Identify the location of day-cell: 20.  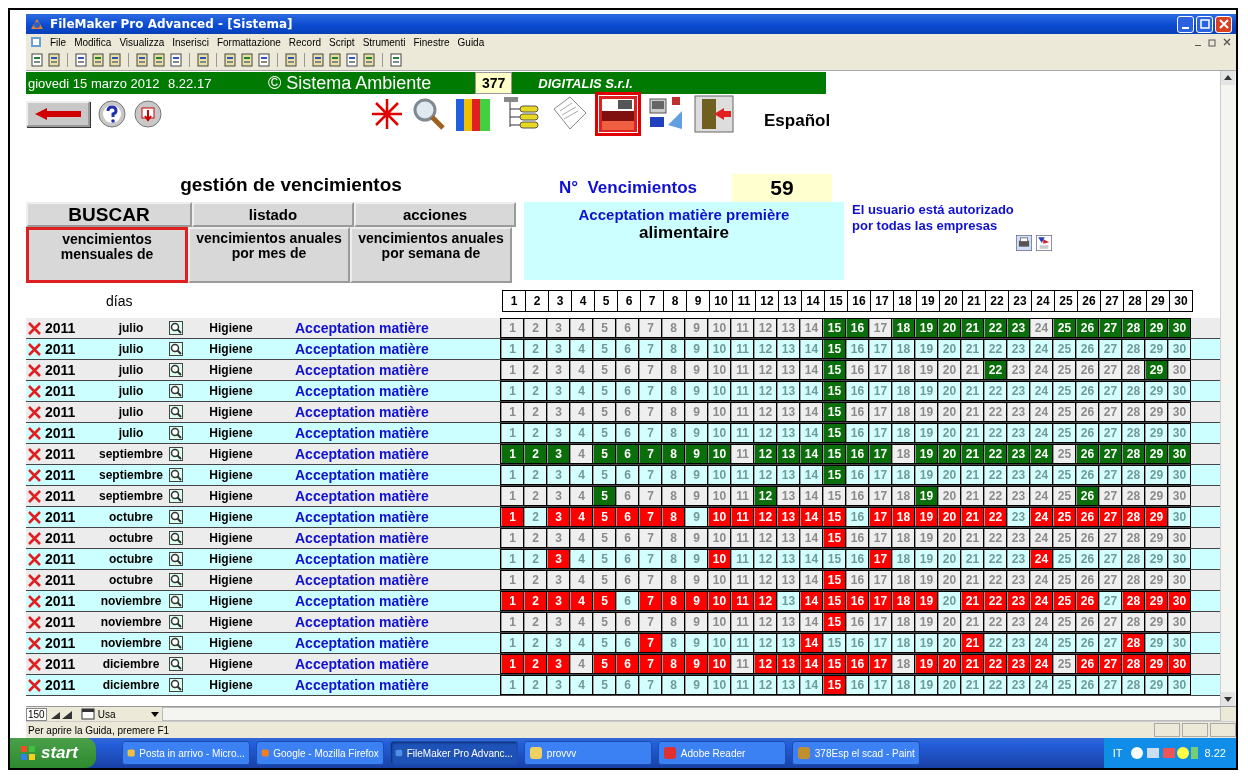
(949, 454).